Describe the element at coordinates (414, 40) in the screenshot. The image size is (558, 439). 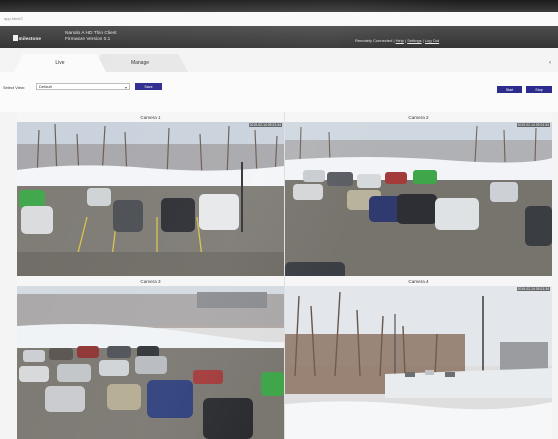
I see `settings-link: Settings` at that location.